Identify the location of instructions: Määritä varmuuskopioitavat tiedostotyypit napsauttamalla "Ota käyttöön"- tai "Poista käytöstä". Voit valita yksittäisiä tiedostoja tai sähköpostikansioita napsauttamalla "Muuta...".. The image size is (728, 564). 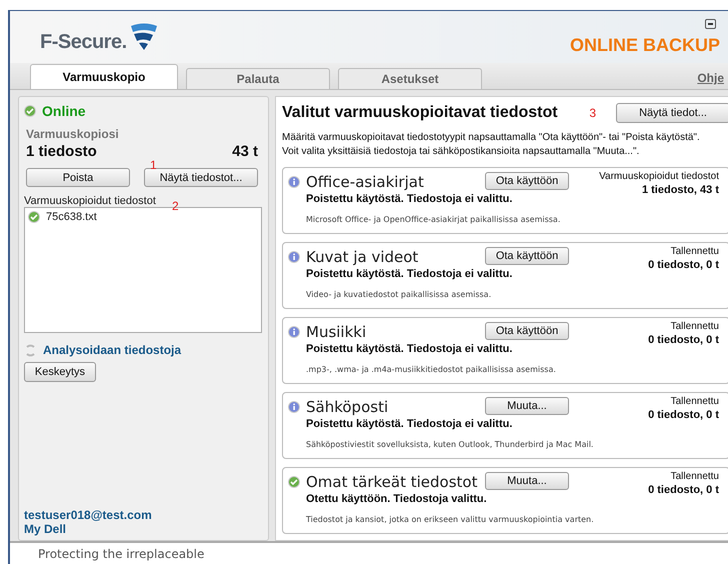
(491, 145).